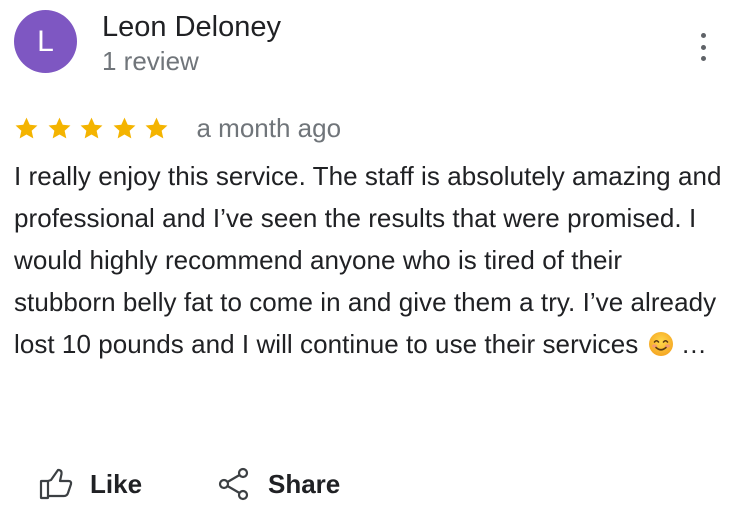  Describe the element at coordinates (150, 61) in the screenshot. I see `review-count: 1 review` at that location.